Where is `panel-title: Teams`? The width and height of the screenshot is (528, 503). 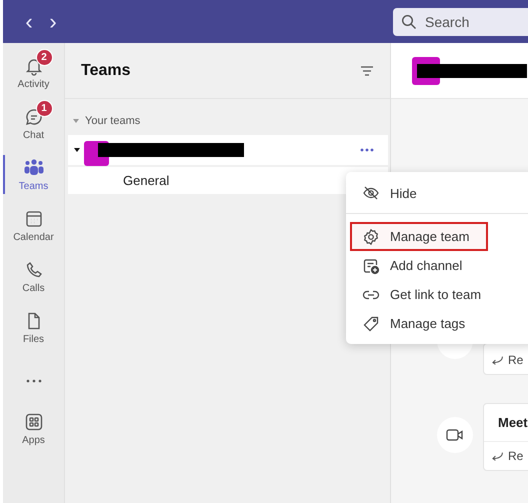
panel-title: Teams is located at coordinates (106, 71).